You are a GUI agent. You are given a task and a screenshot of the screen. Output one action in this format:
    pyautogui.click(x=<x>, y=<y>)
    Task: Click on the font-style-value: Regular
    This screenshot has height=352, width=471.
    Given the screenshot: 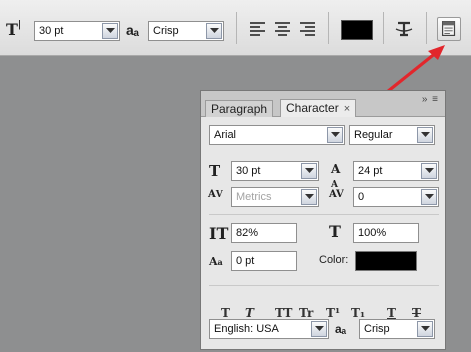 What is the action you would take?
    pyautogui.click(x=373, y=135)
    